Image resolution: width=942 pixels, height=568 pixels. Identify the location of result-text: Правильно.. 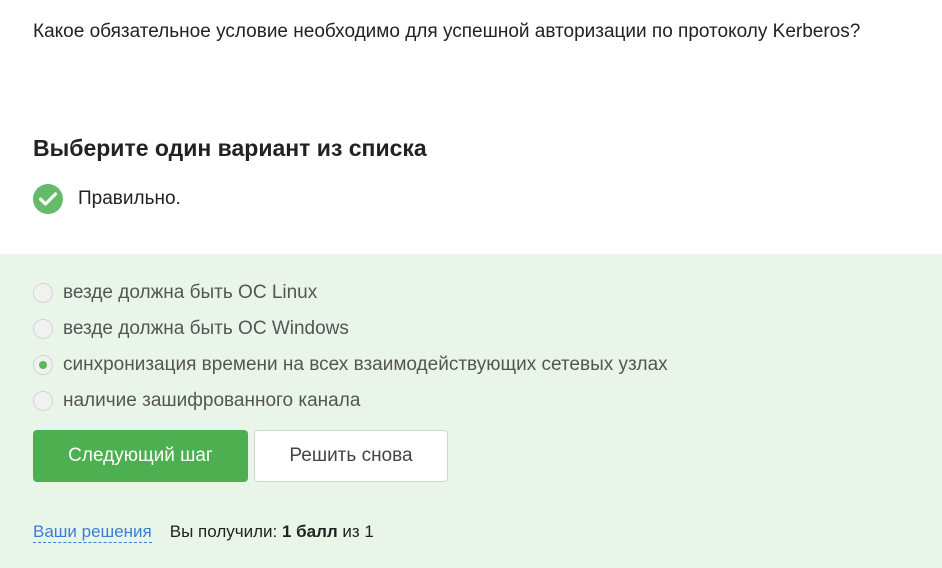
(129, 198).